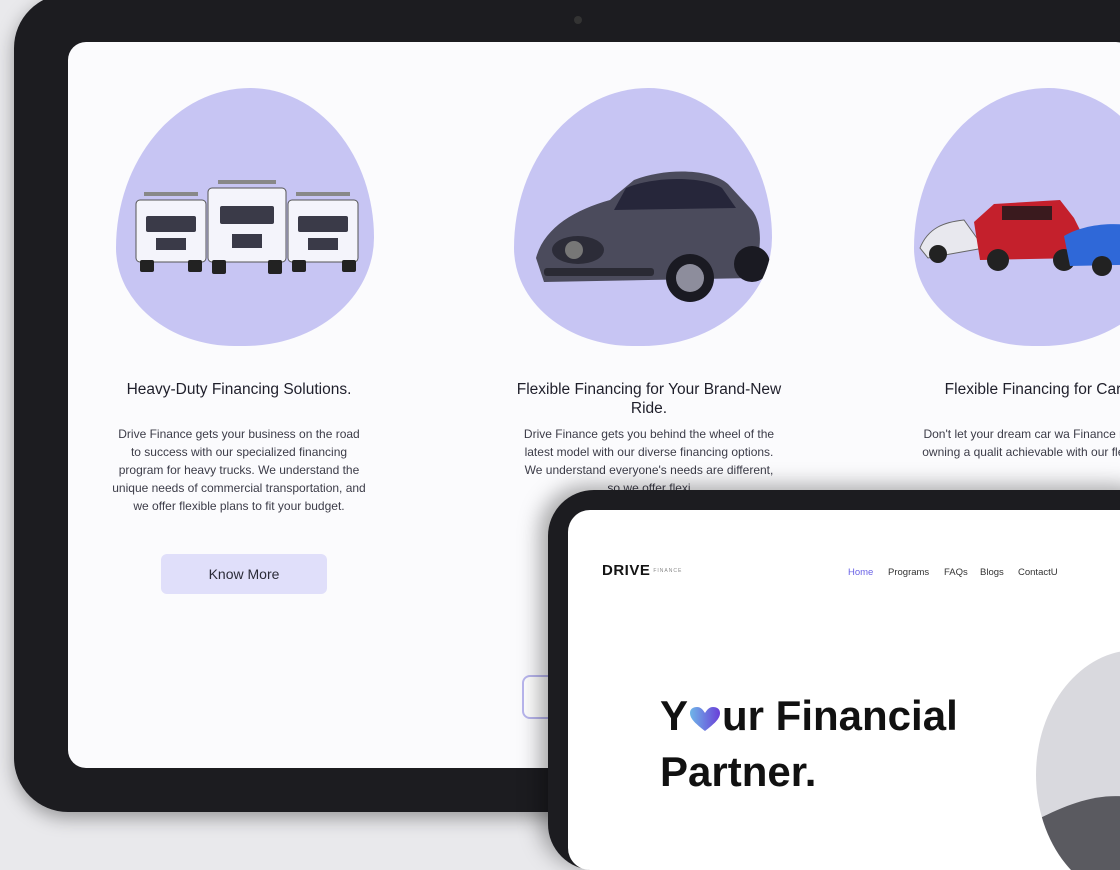  I want to click on card-title: Heavy-Duty Financing Solutions., so click(239, 389).